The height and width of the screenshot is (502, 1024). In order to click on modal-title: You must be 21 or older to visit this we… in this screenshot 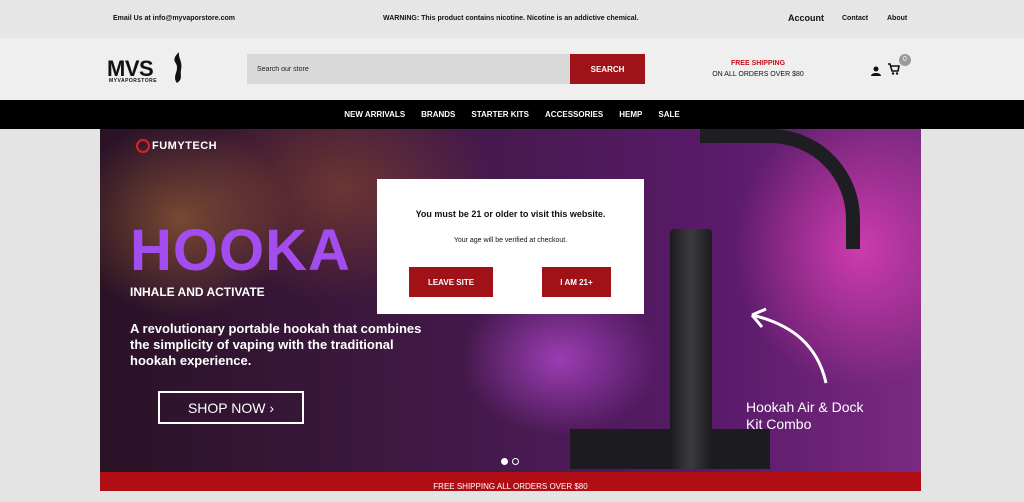, I will do `click(510, 214)`.